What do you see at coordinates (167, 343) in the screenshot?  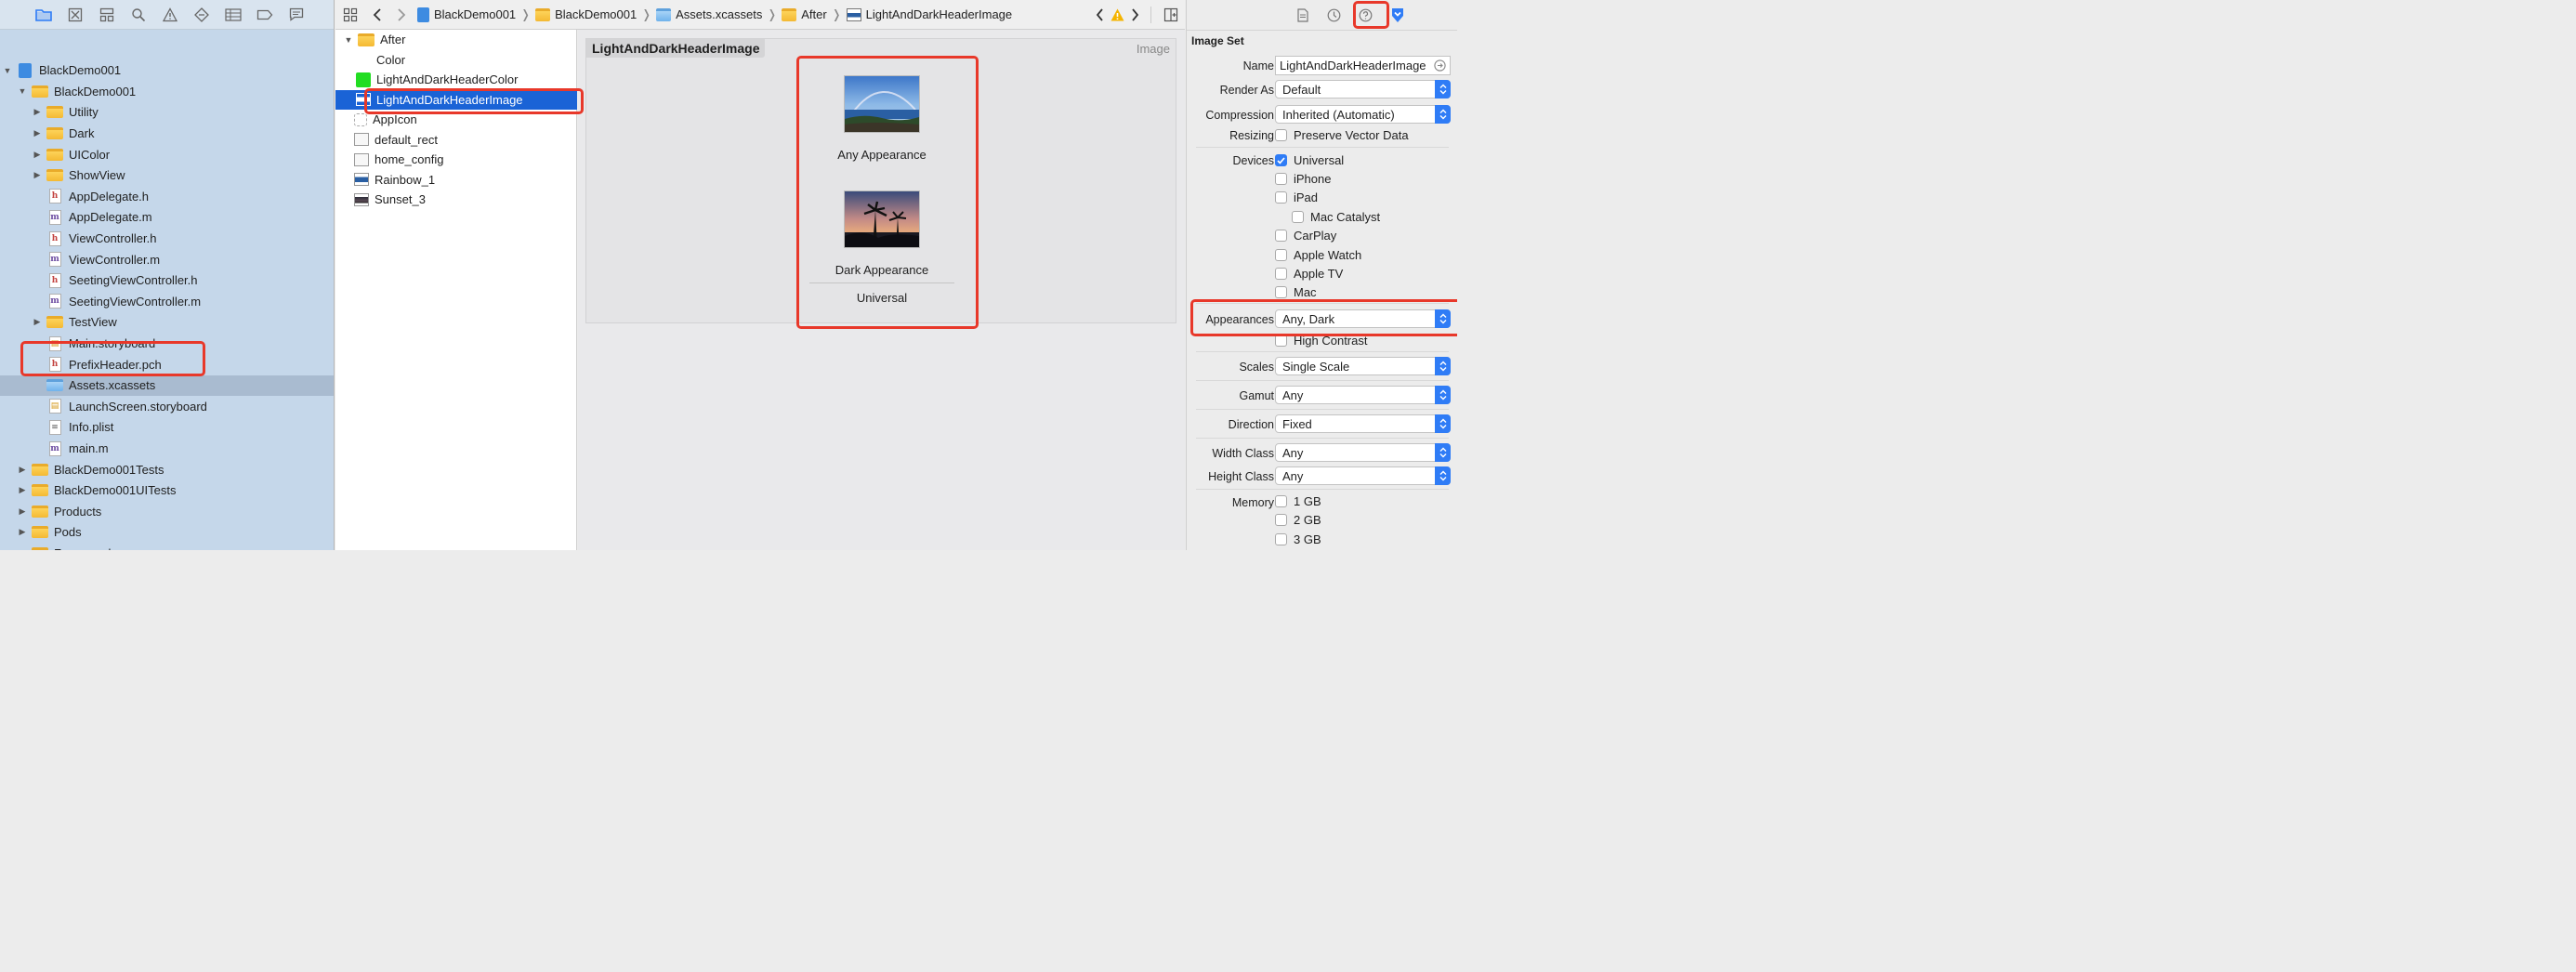 I see `navigator-row: ▶▤Main.storyboard` at bounding box center [167, 343].